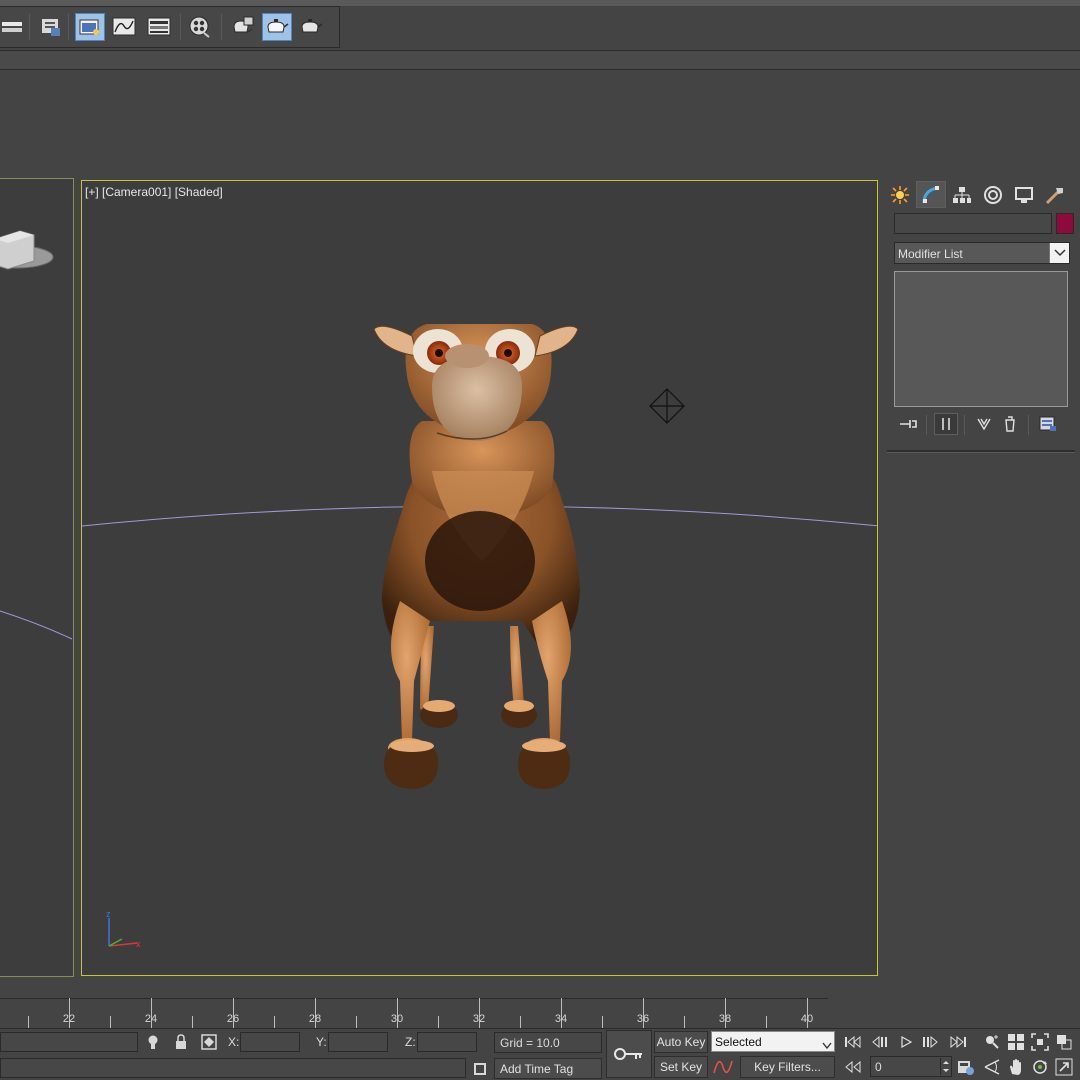  What do you see at coordinates (908, 424) in the screenshot?
I see `pin-stack-icon` at bounding box center [908, 424].